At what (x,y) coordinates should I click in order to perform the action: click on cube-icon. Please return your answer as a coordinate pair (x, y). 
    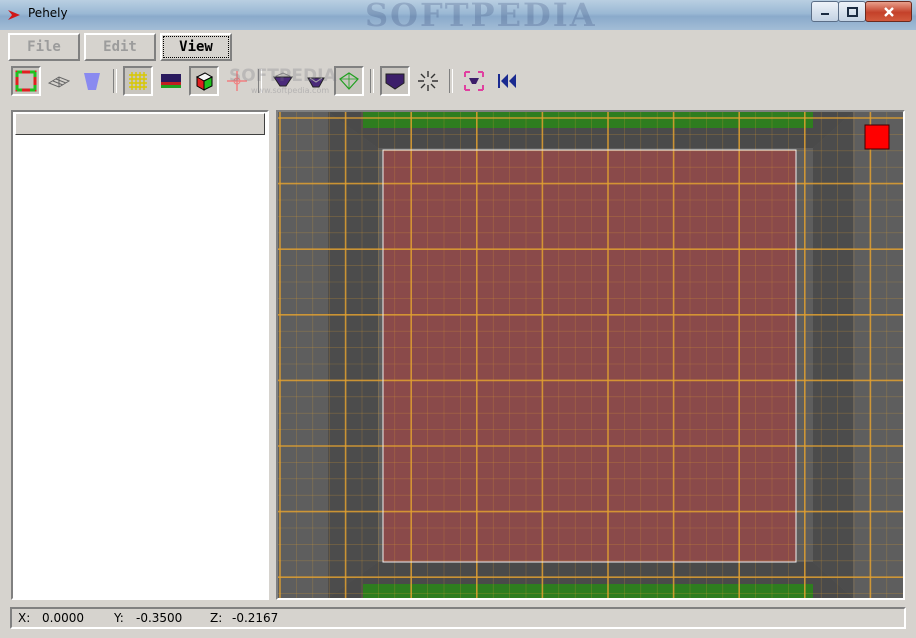
    Looking at the image, I should click on (204, 81).